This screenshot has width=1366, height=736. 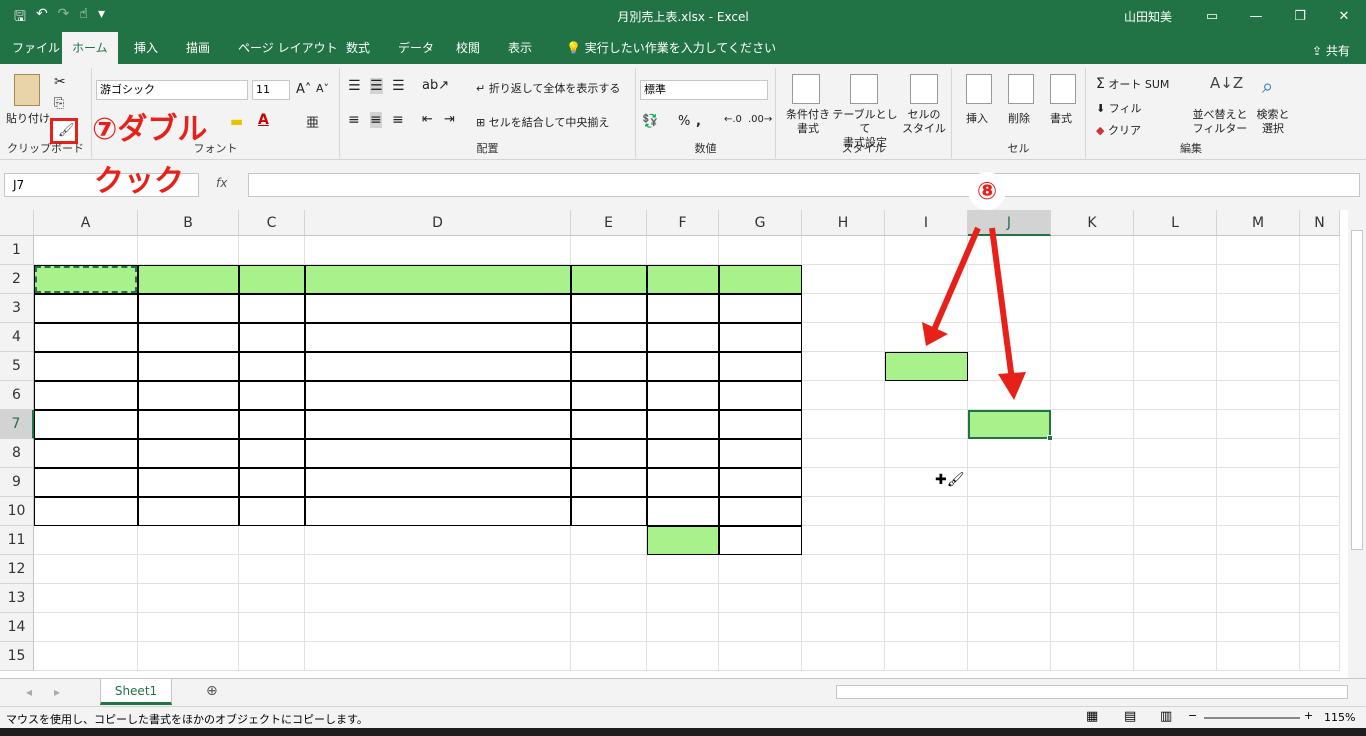 What do you see at coordinates (1357, 390) in the screenshot?
I see `vertical-scroll-thumb` at bounding box center [1357, 390].